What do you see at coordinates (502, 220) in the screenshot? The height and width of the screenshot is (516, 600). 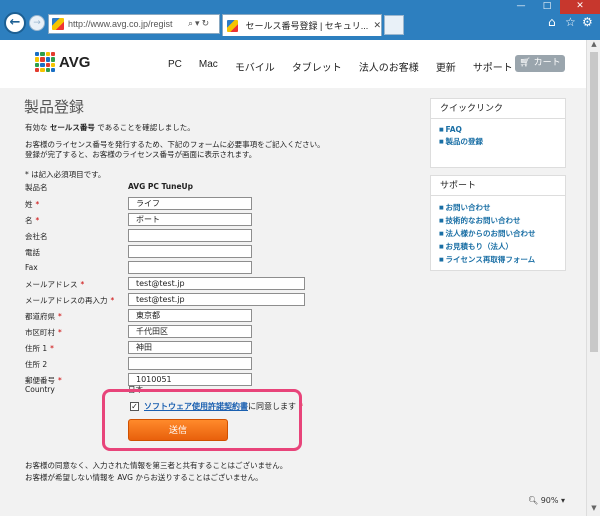 I see `support-link-technical: 技術的なお問い合わせ` at bounding box center [502, 220].